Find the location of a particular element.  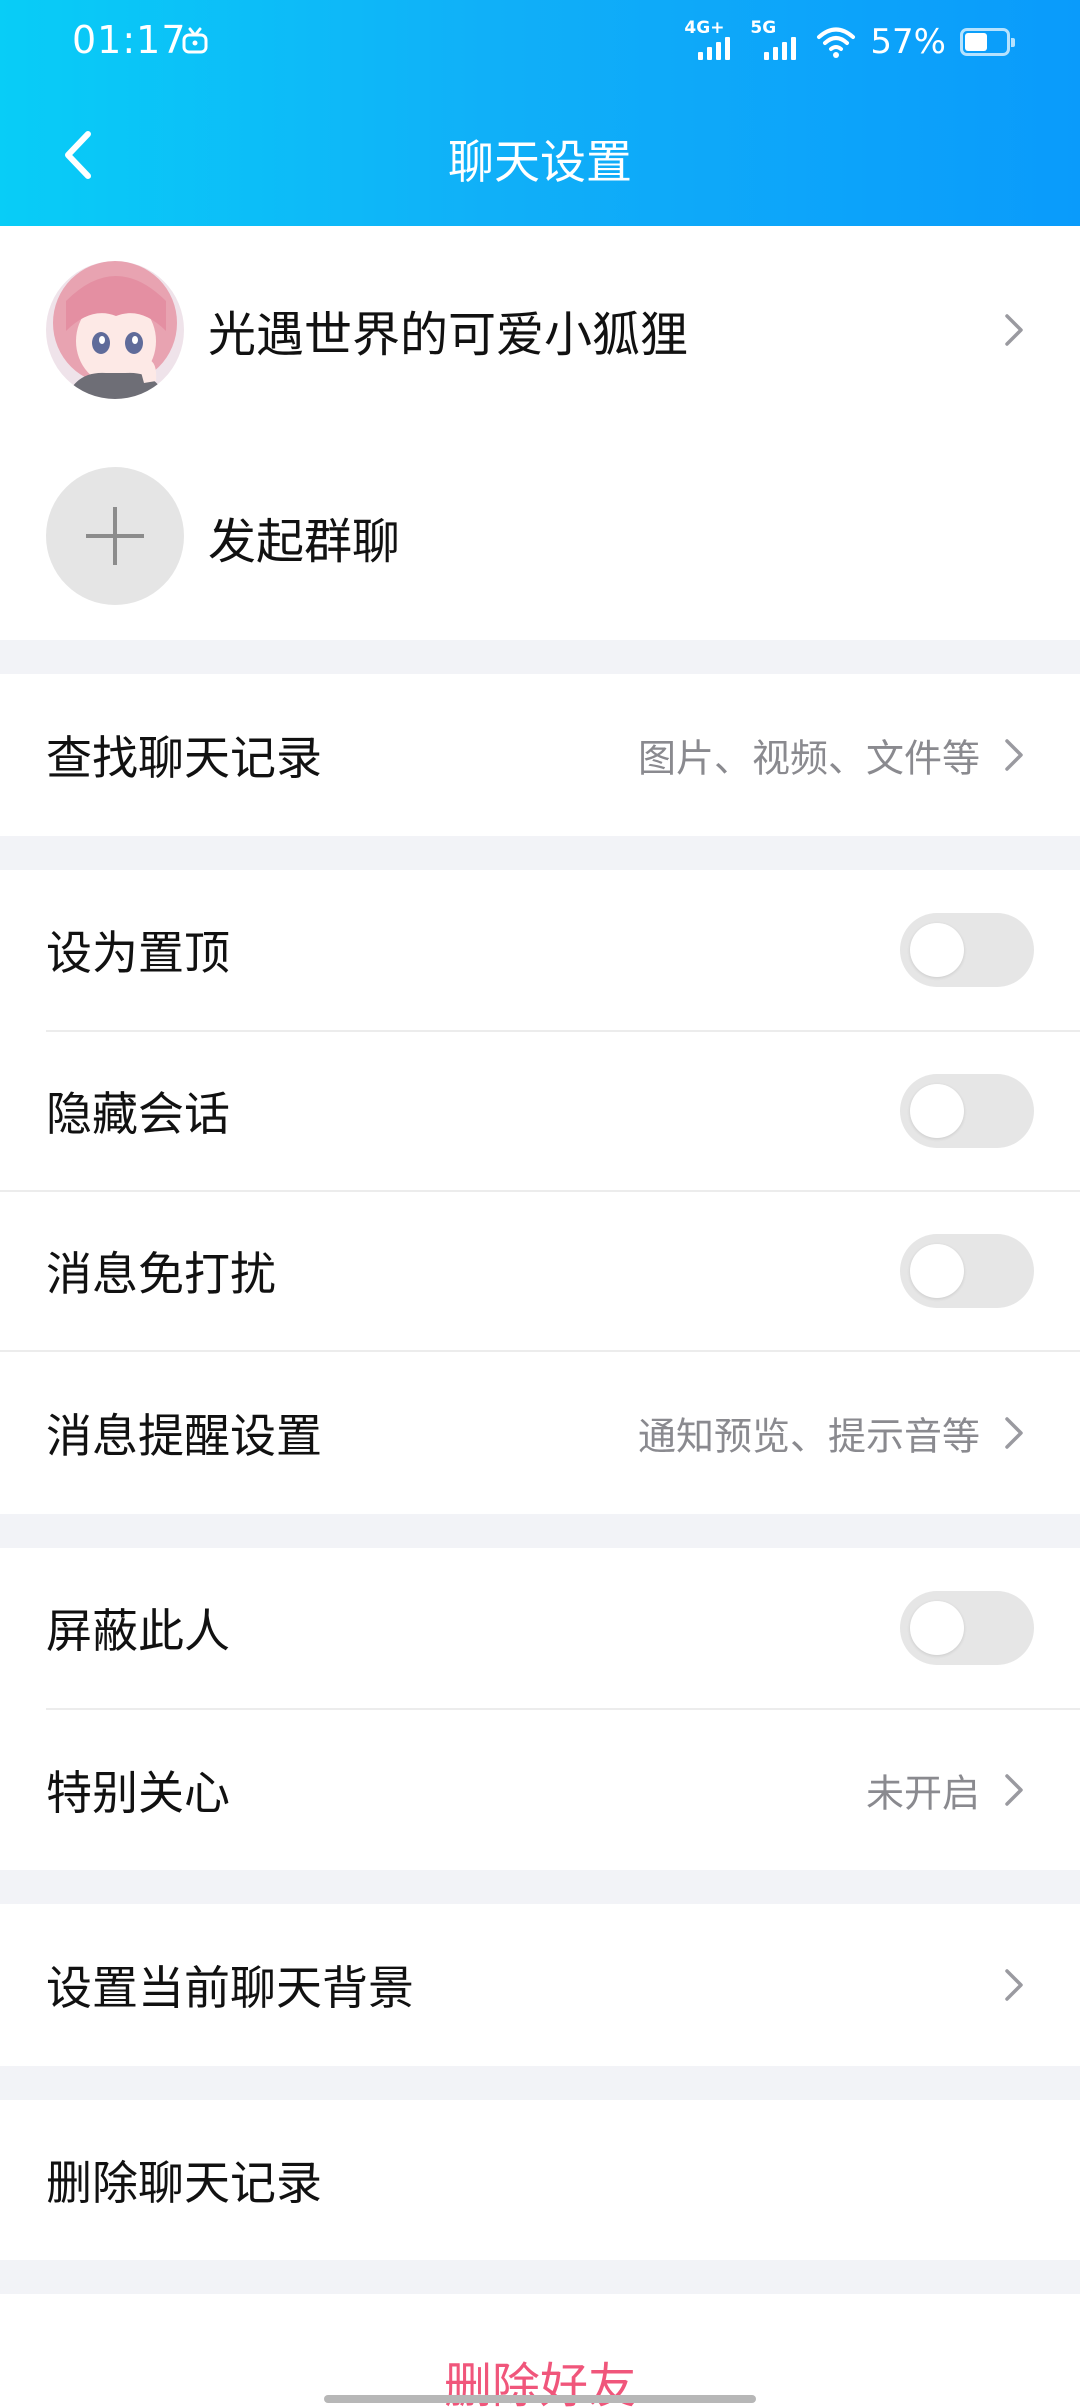

chat-background-row: 设置当前聊天背景 is located at coordinates (540, 1985).